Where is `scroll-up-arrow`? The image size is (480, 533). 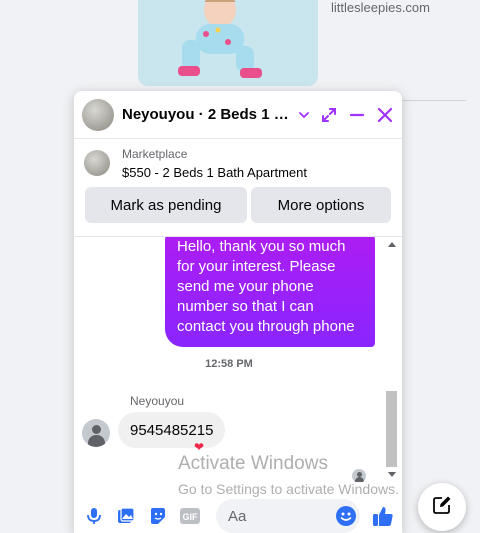
scroll-up-arrow is located at coordinates (392, 244).